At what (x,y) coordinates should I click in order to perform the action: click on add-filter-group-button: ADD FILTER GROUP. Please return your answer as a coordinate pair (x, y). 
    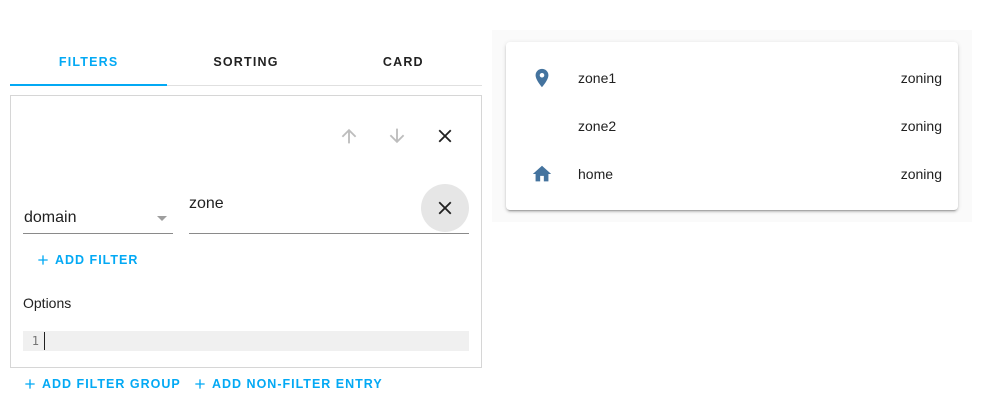
    Looking at the image, I should click on (101, 384).